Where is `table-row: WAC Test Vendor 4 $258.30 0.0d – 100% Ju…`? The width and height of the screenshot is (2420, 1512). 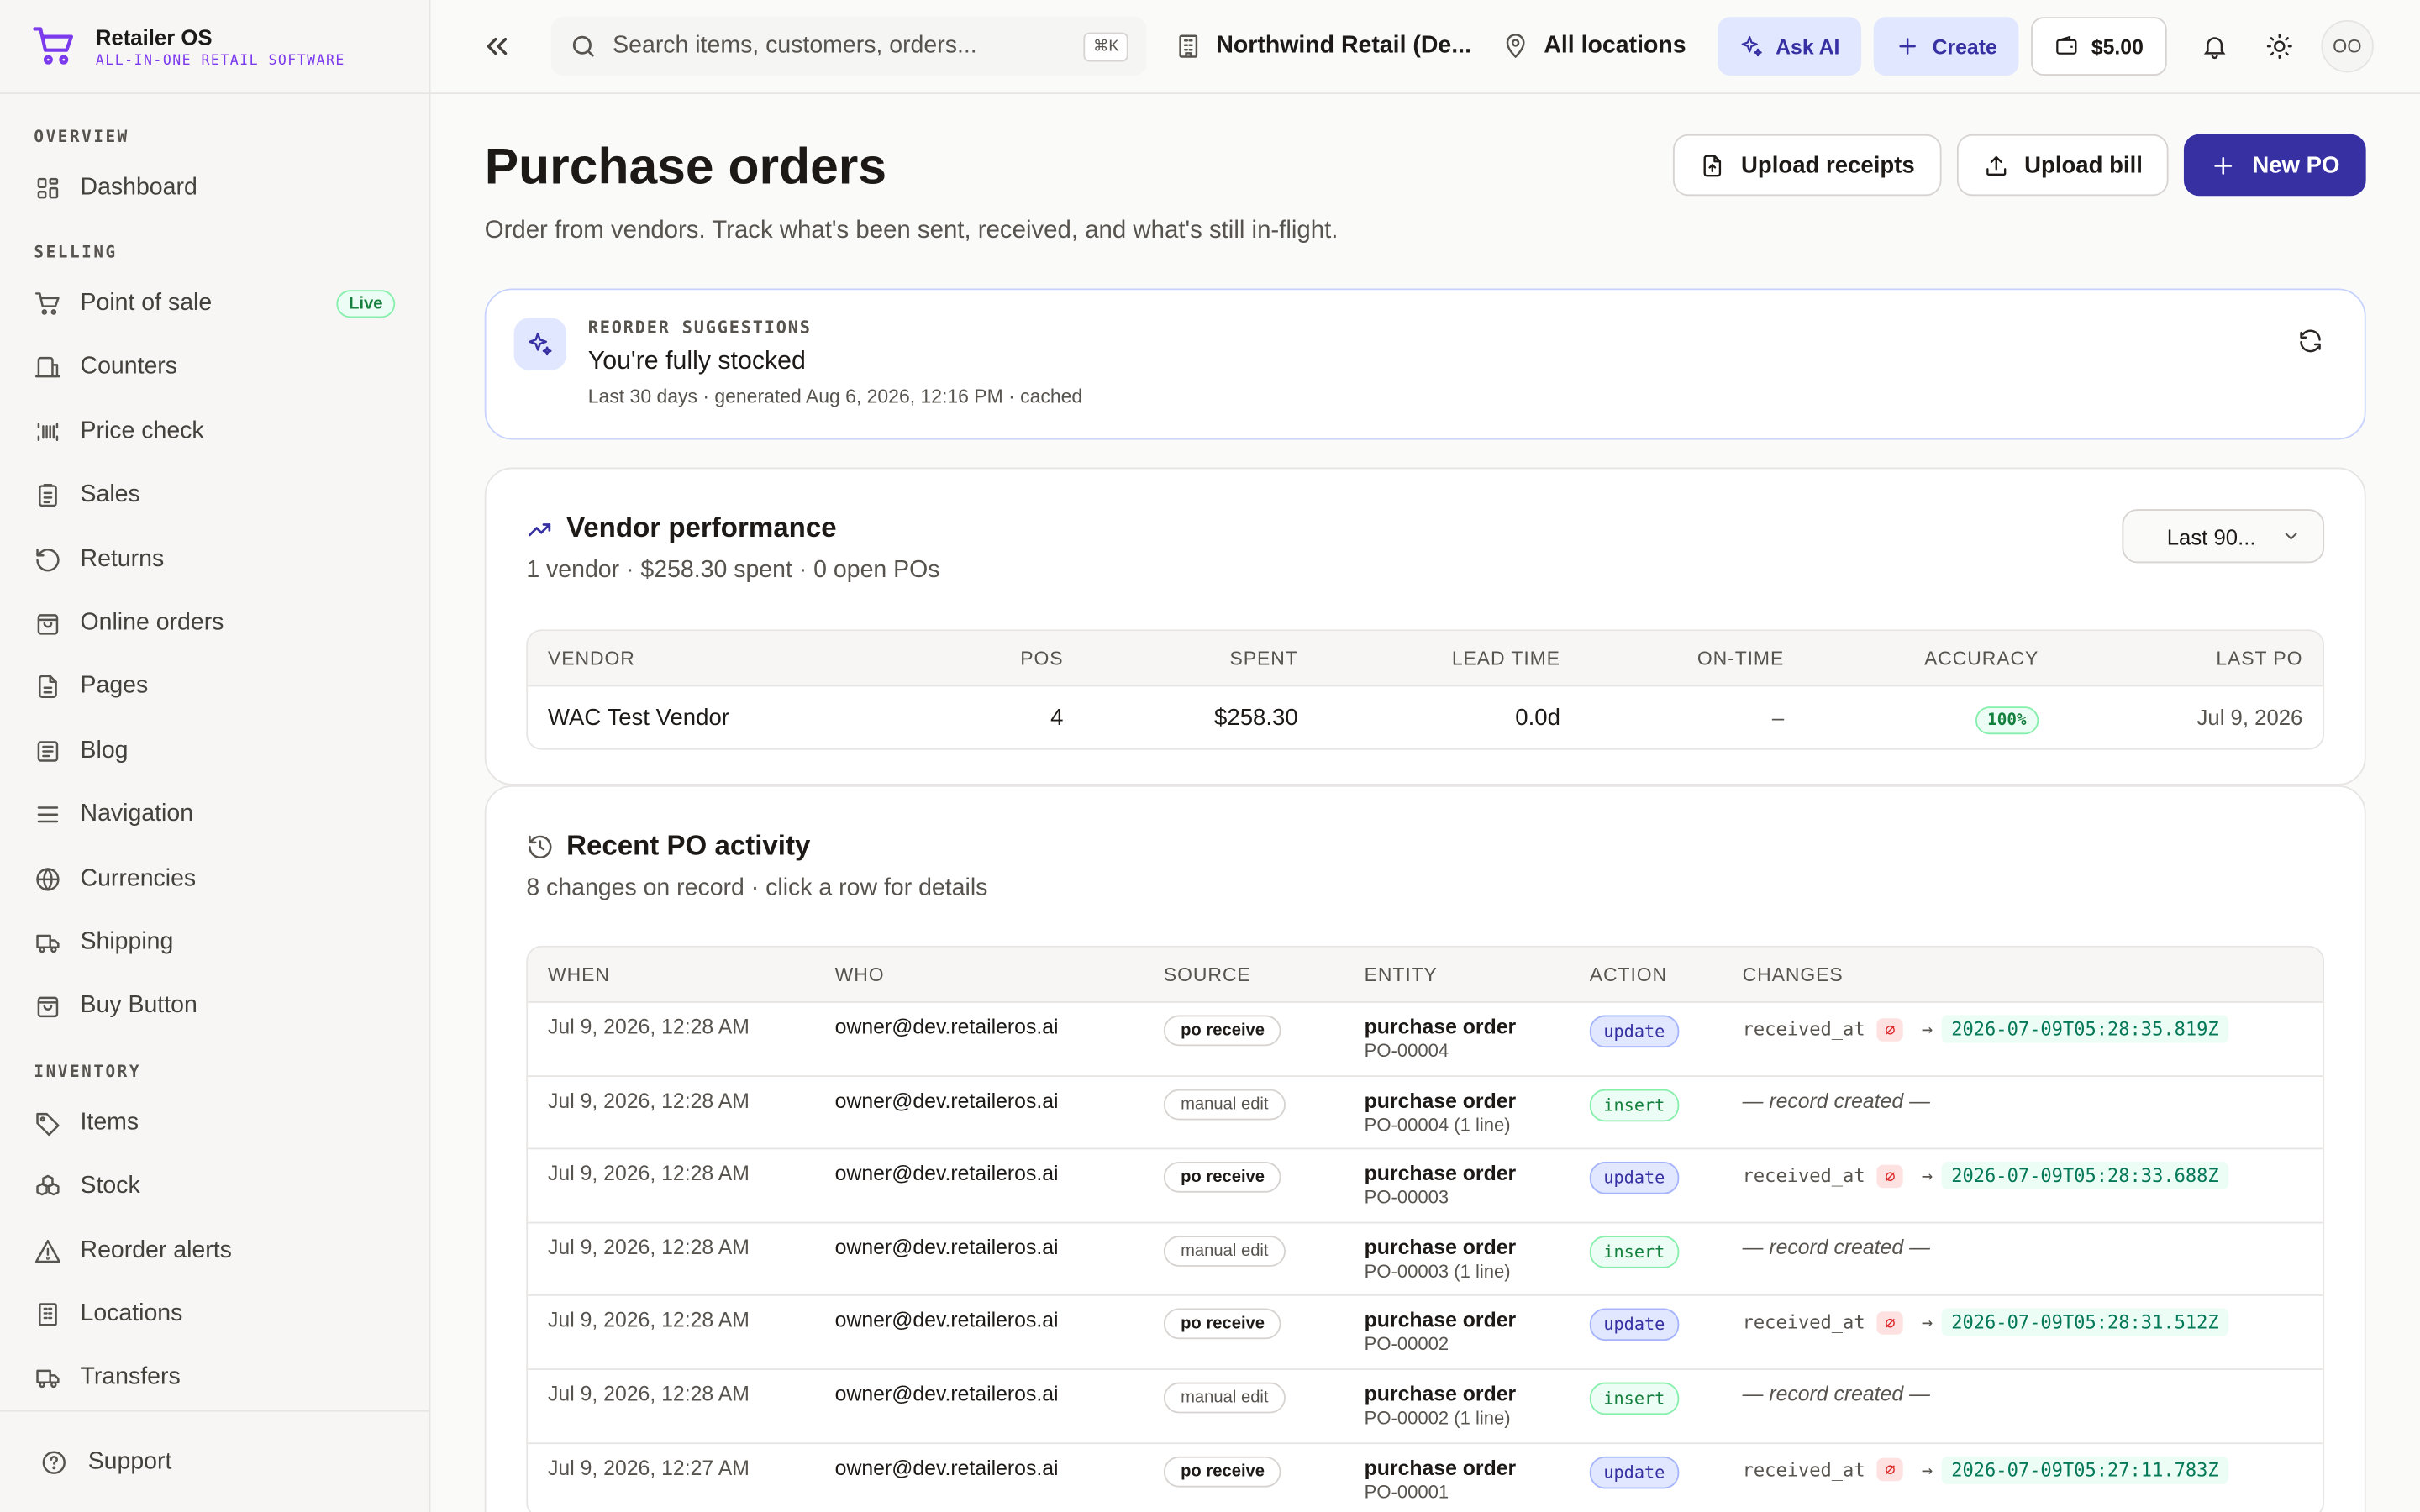
table-row: WAC Test Vendor 4 $258.30 0.0d – 100% Ju… is located at coordinates (1425, 717).